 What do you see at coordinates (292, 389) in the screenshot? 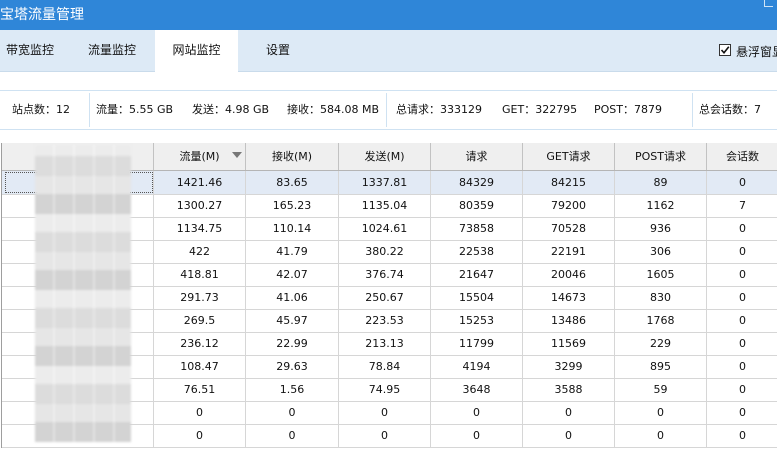
I see `cell-received: 1.56` at bounding box center [292, 389].